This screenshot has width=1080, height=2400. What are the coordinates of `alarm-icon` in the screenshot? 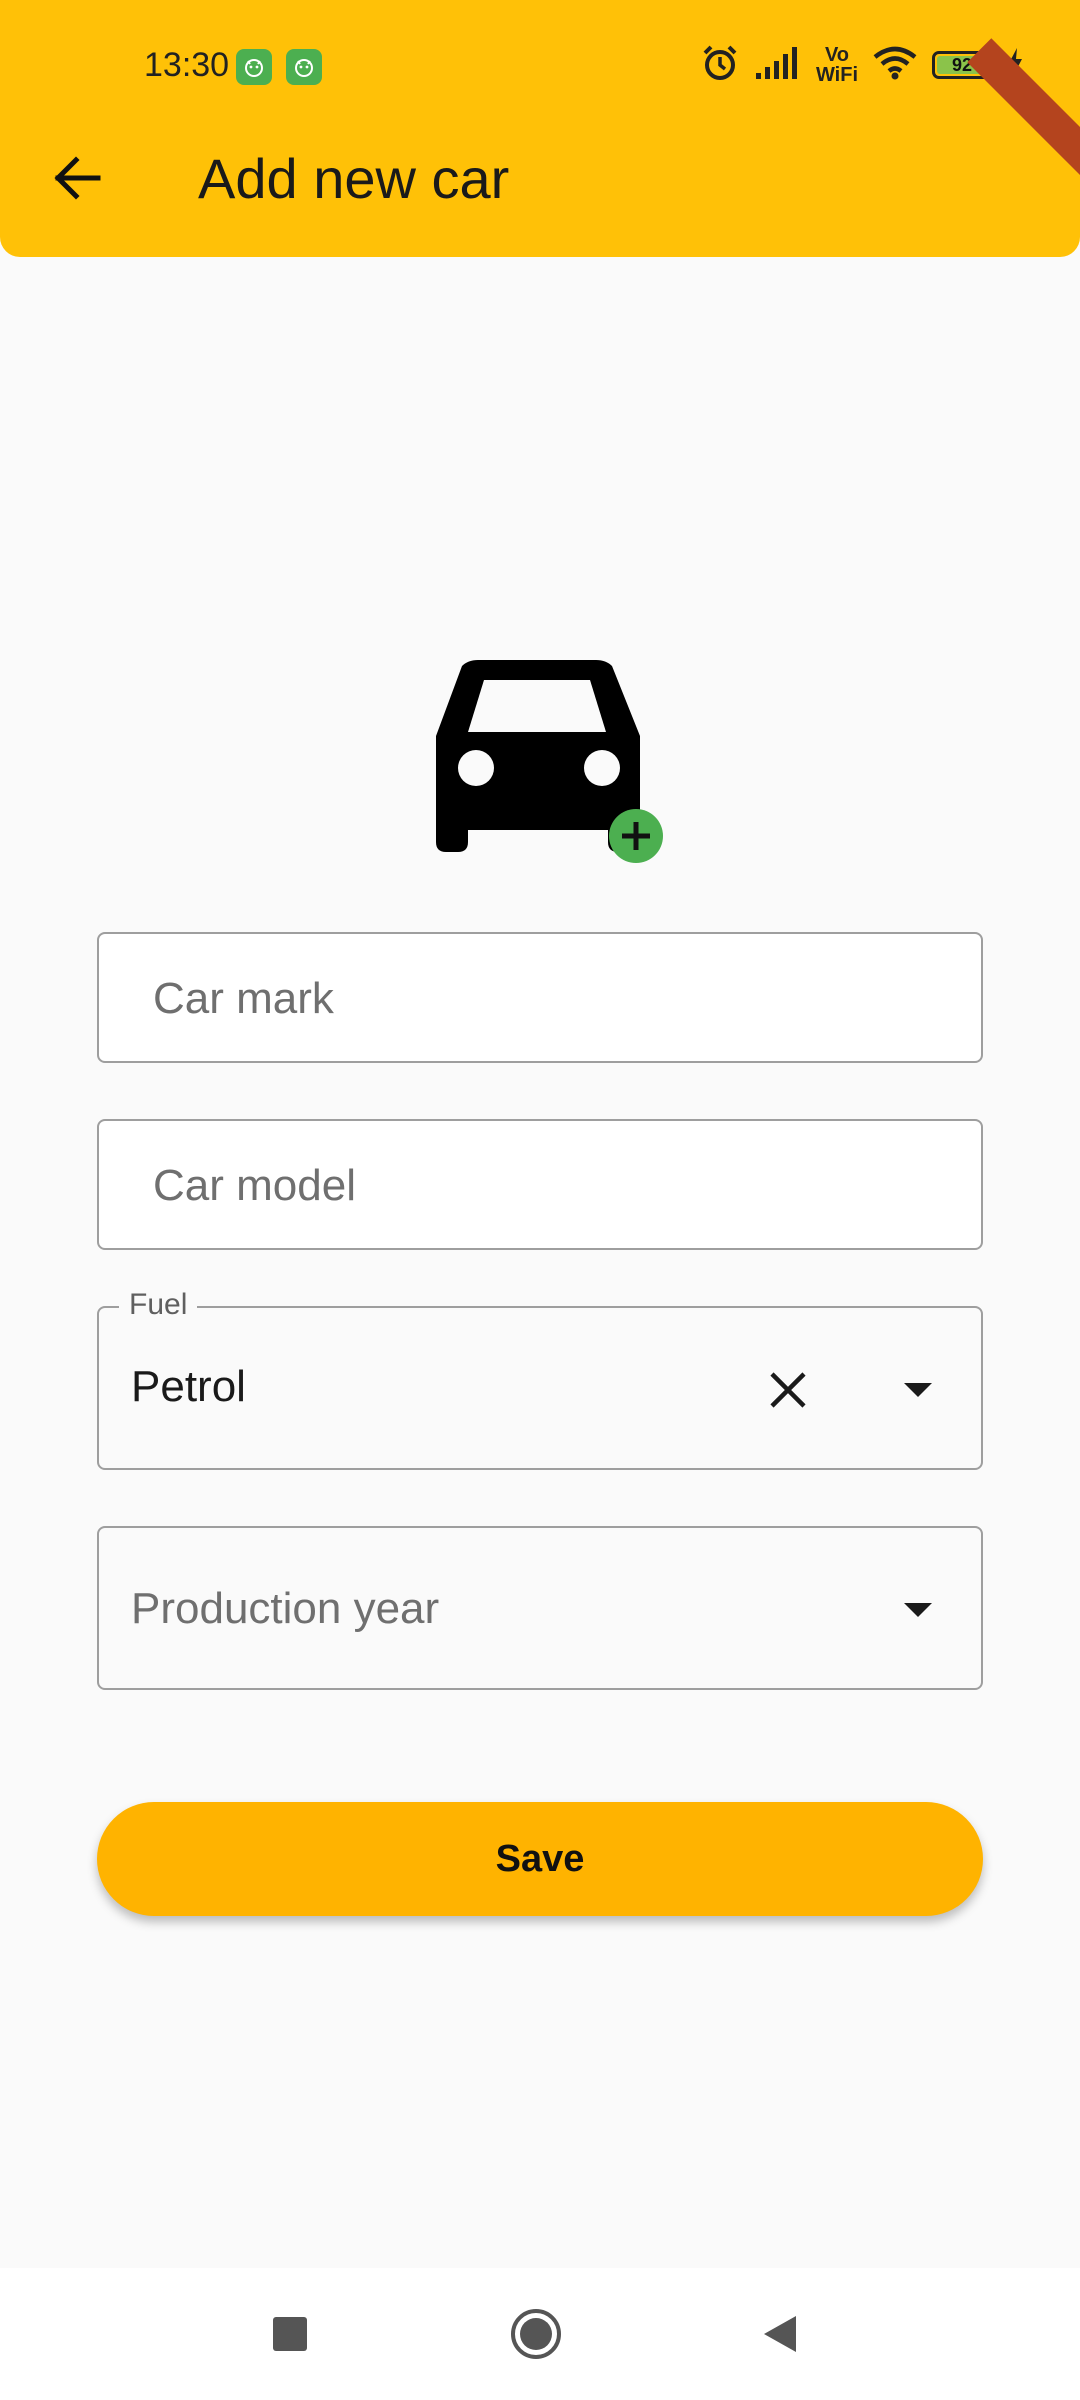 It's located at (720, 65).